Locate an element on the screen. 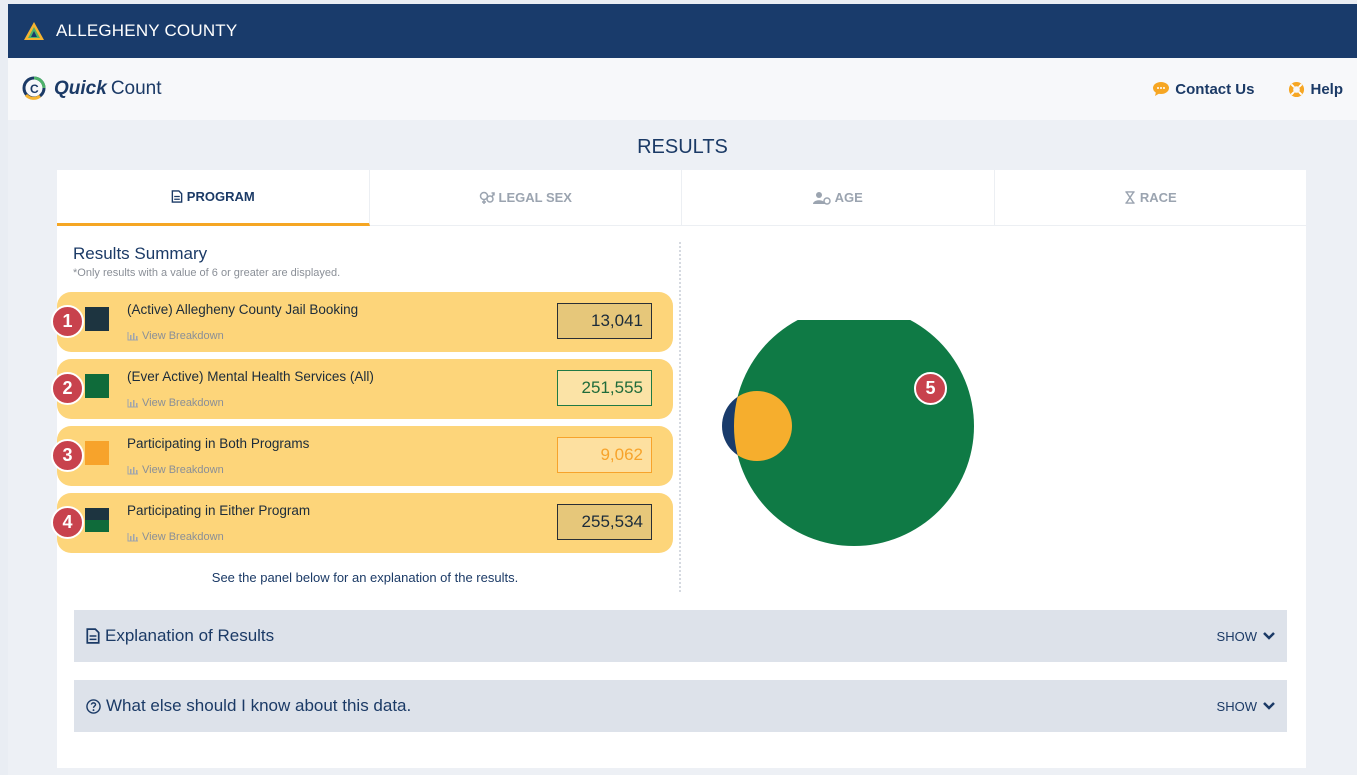 The width and height of the screenshot is (1357, 775). svg-text: C is located at coordinates (34, 89).